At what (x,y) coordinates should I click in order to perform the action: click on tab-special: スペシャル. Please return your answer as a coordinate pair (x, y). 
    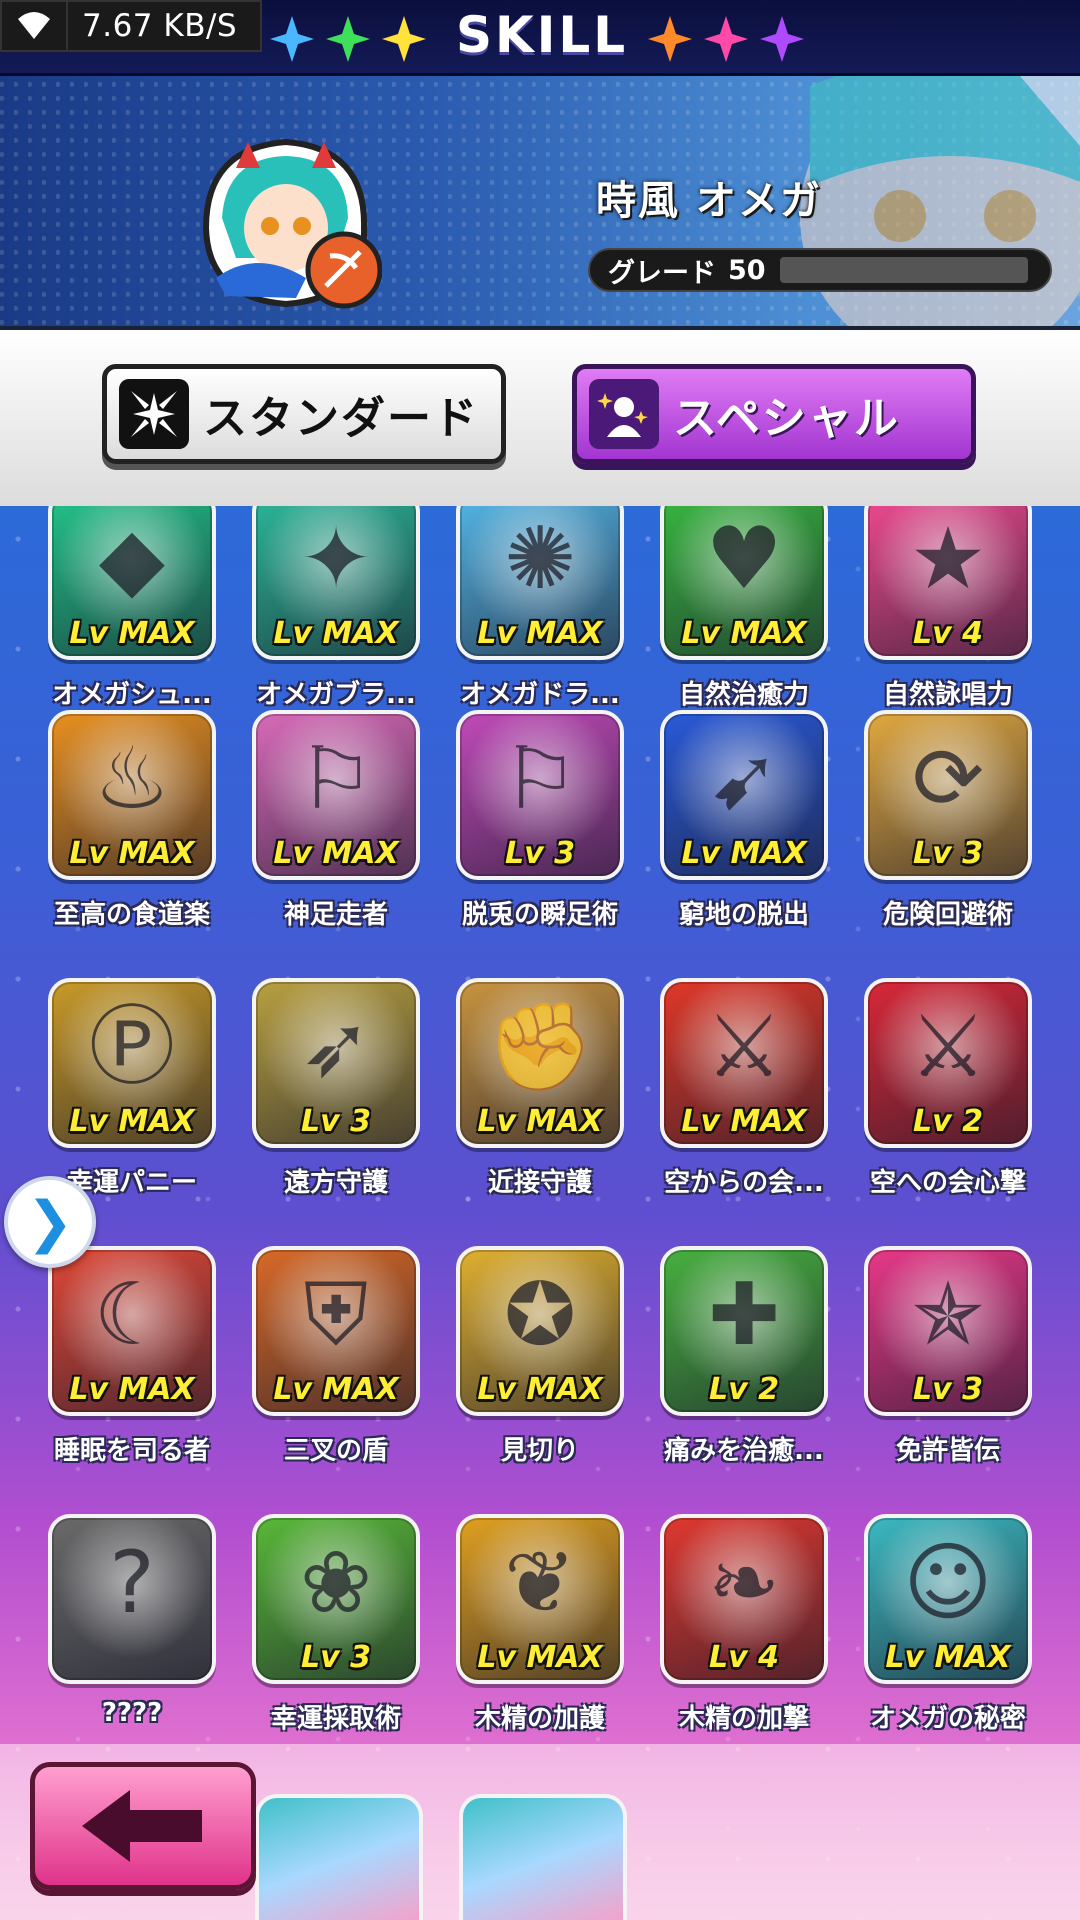
    Looking at the image, I should click on (774, 414).